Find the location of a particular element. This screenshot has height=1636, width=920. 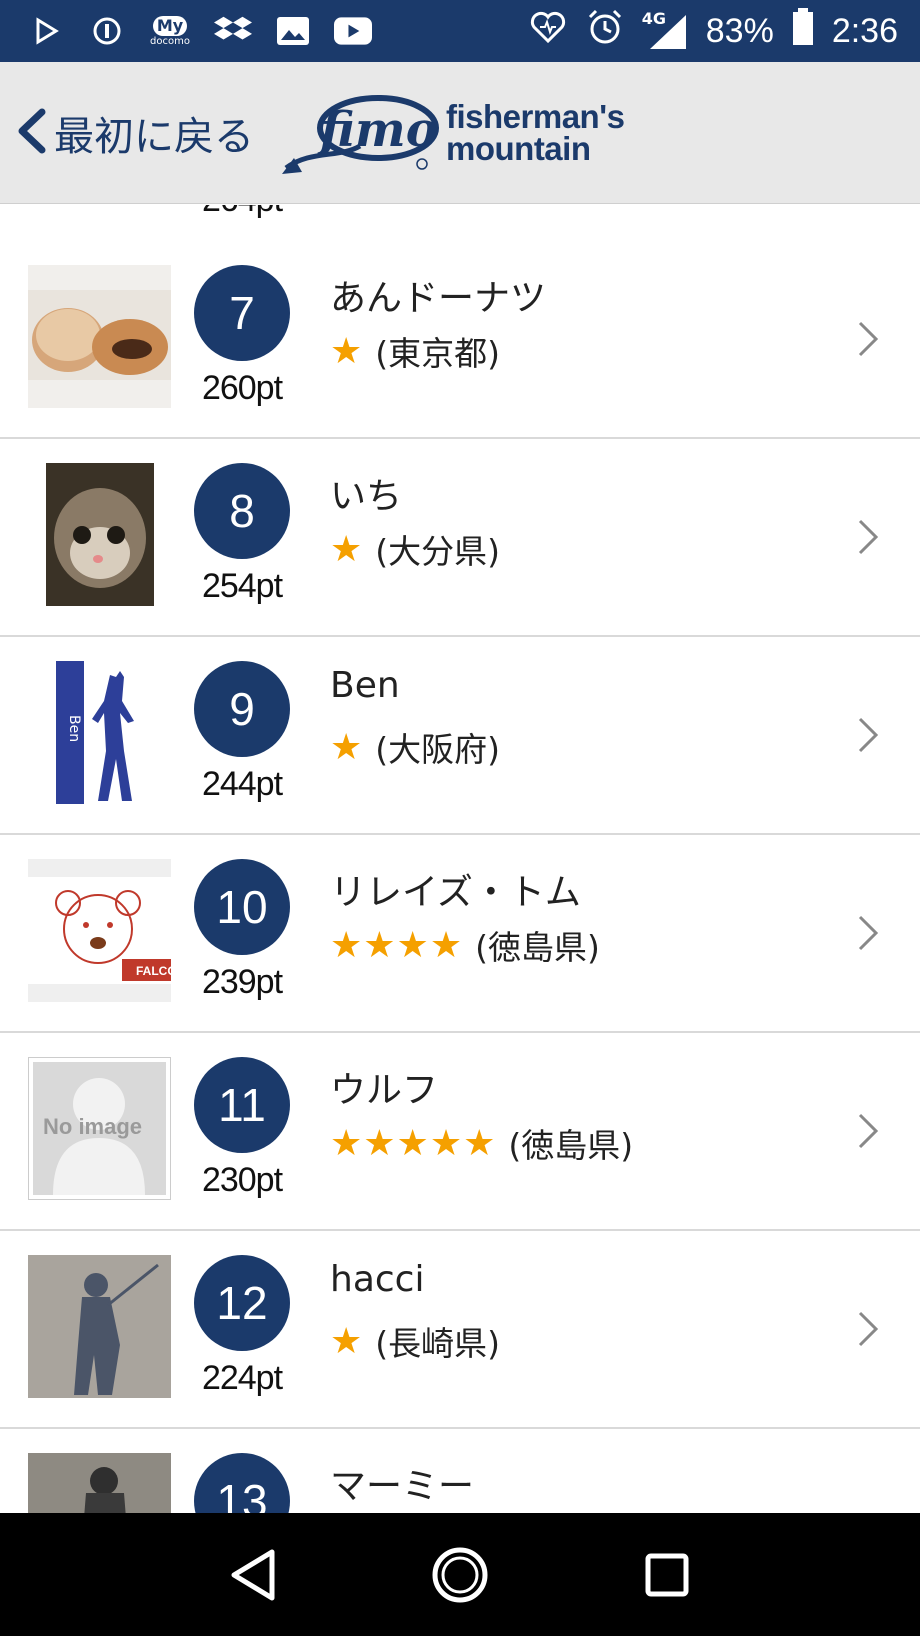

app-header: 最初に戻る fimo fisherman's mountain is located at coordinates (460, 133).